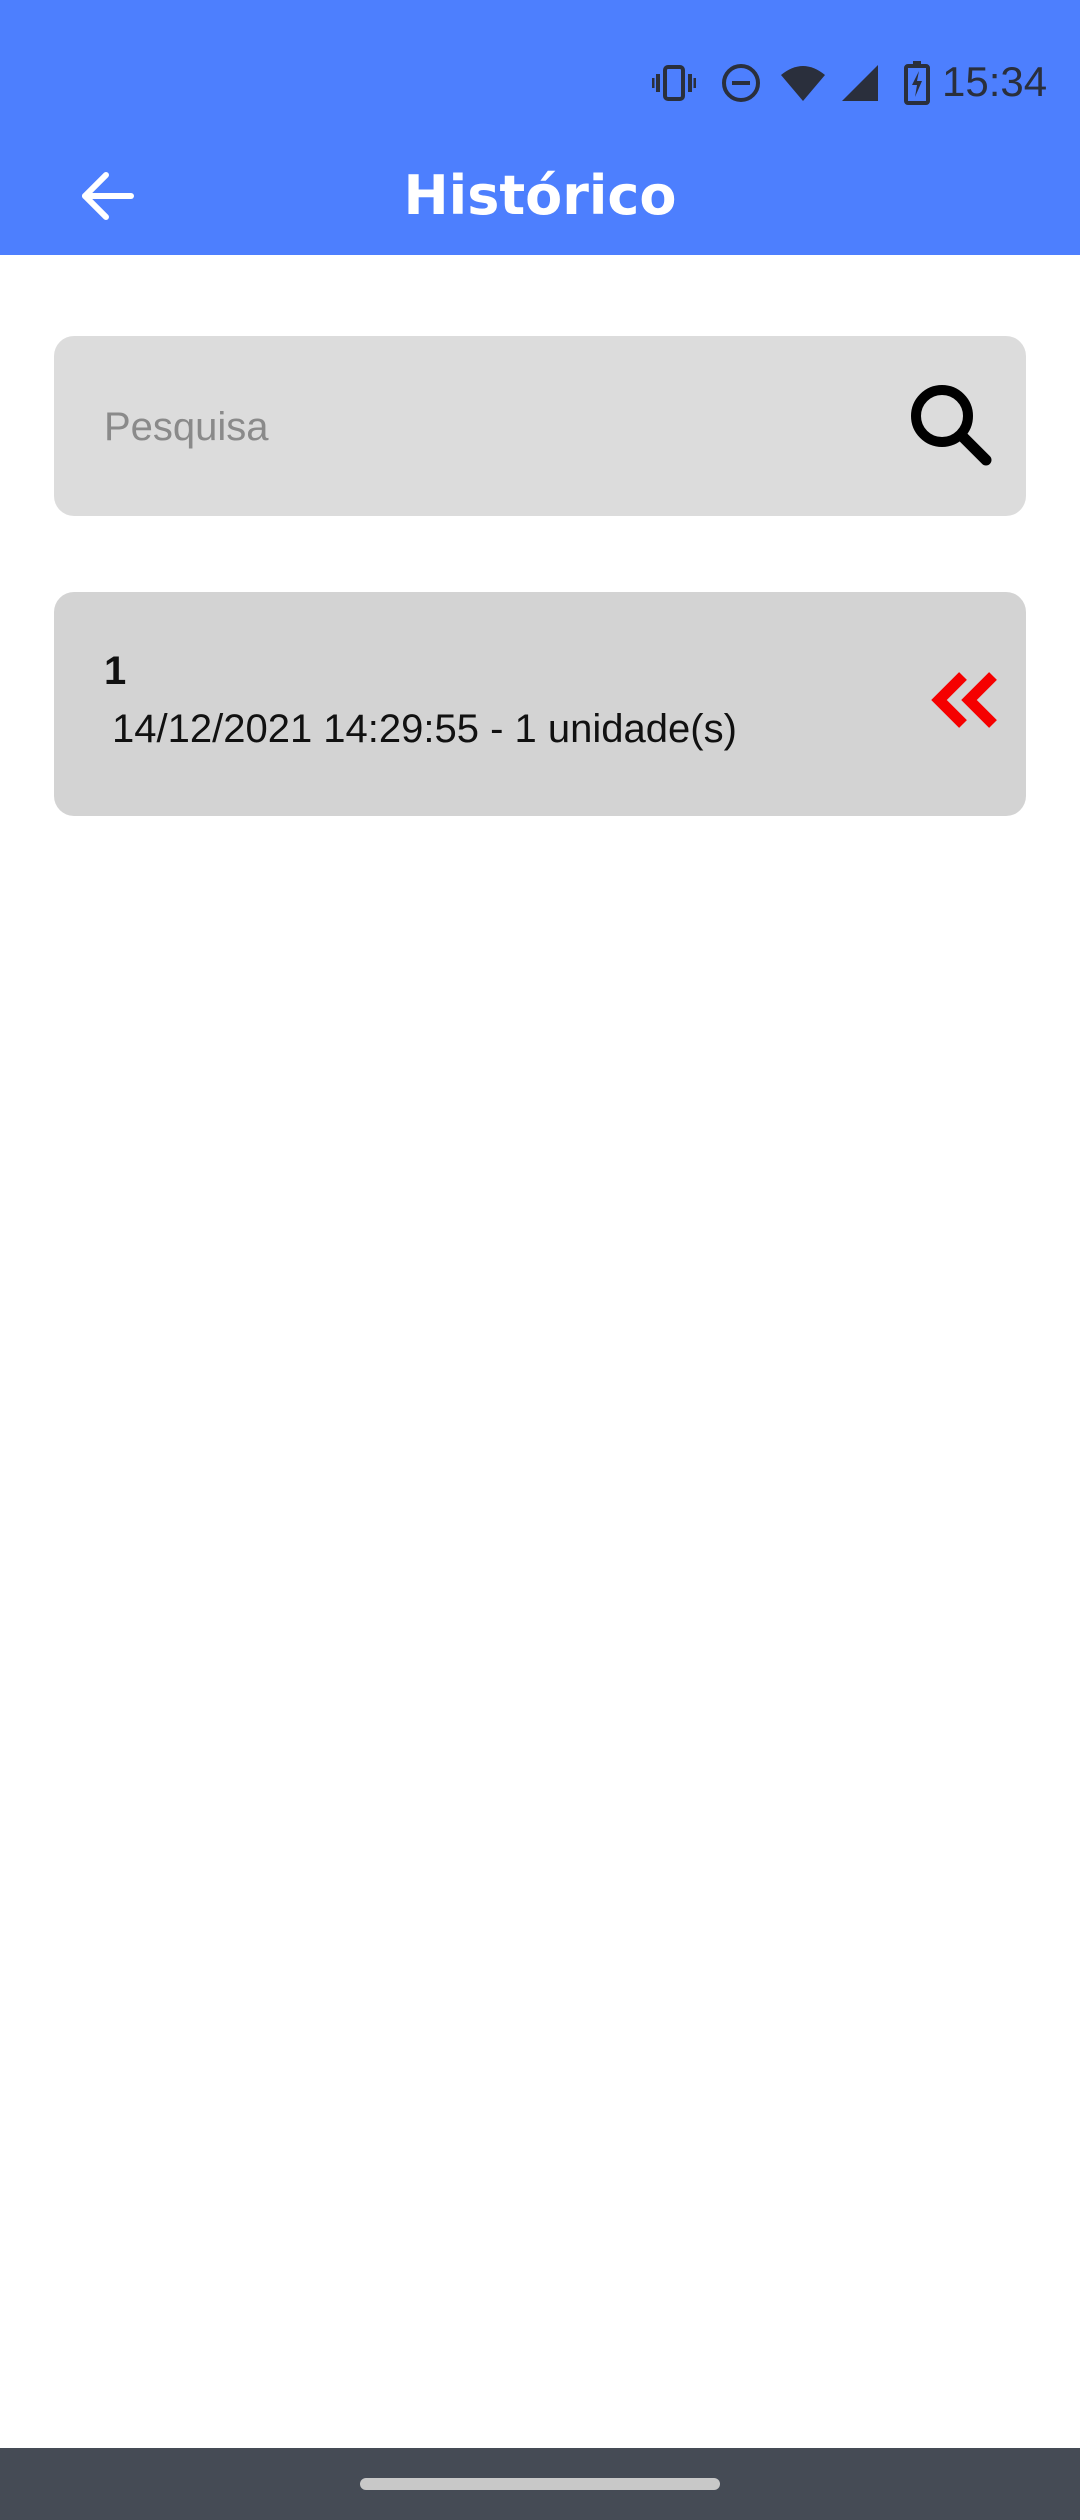 The width and height of the screenshot is (1080, 2520). What do you see at coordinates (494, 427) in the screenshot?
I see `search-input` at bounding box center [494, 427].